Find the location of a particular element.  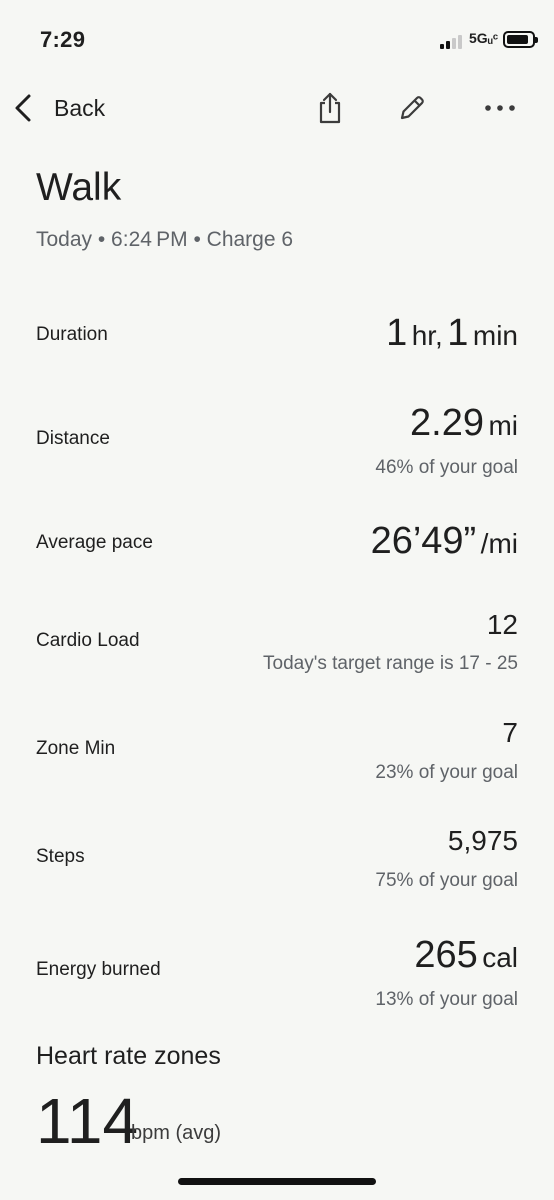

pace-unit: /mi is located at coordinates (499, 543).